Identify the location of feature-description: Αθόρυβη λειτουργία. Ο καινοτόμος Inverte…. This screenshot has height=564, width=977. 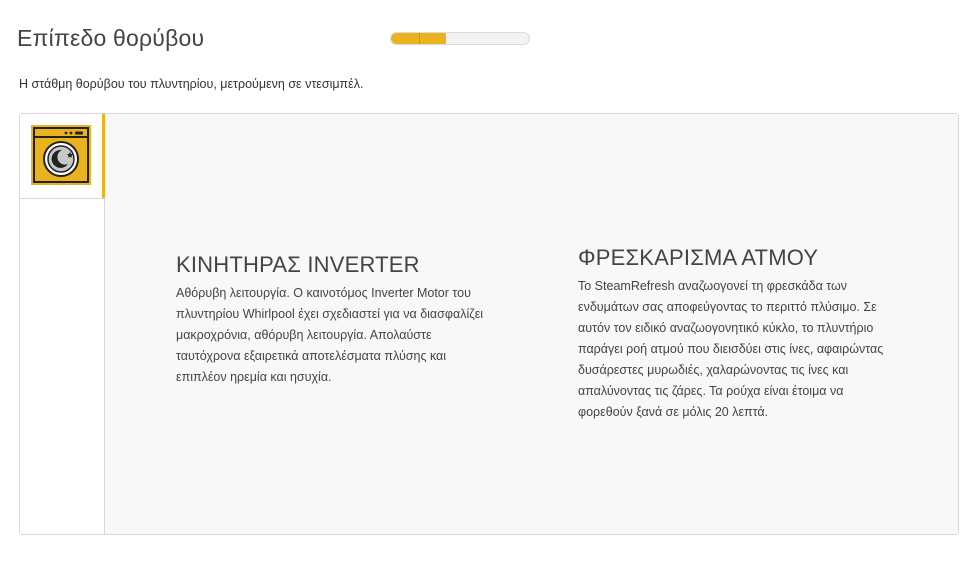
(330, 335).